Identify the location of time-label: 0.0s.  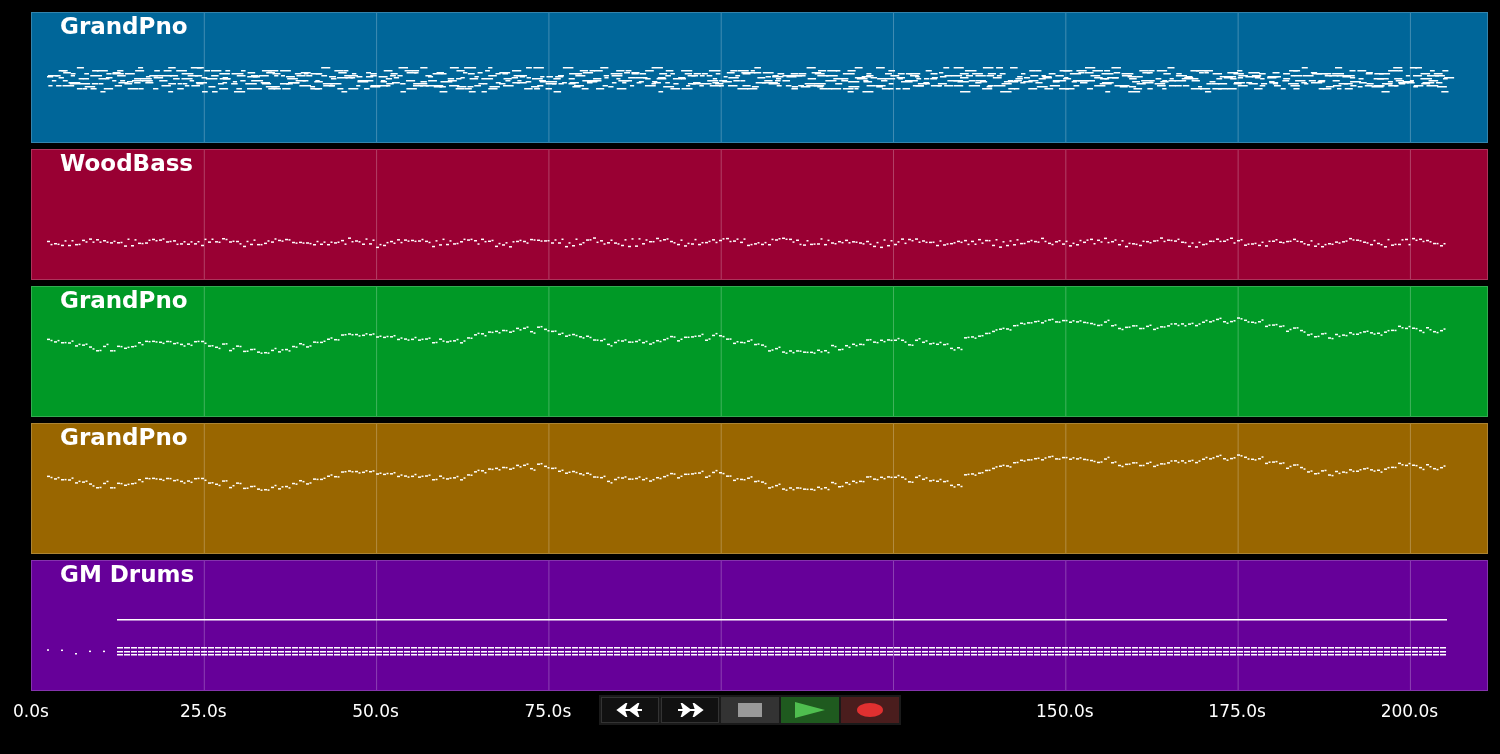
(31, 711).